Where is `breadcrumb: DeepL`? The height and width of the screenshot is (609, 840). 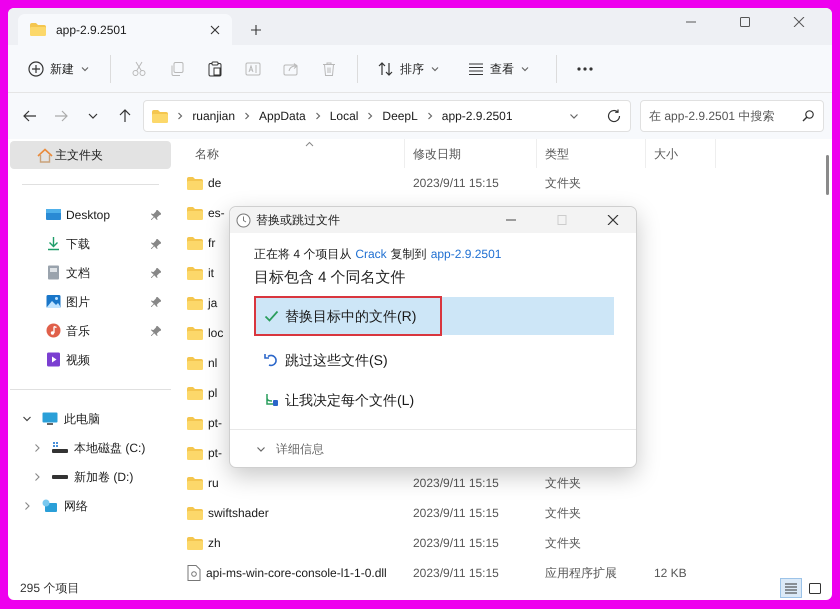
breadcrumb: DeepL is located at coordinates (400, 116).